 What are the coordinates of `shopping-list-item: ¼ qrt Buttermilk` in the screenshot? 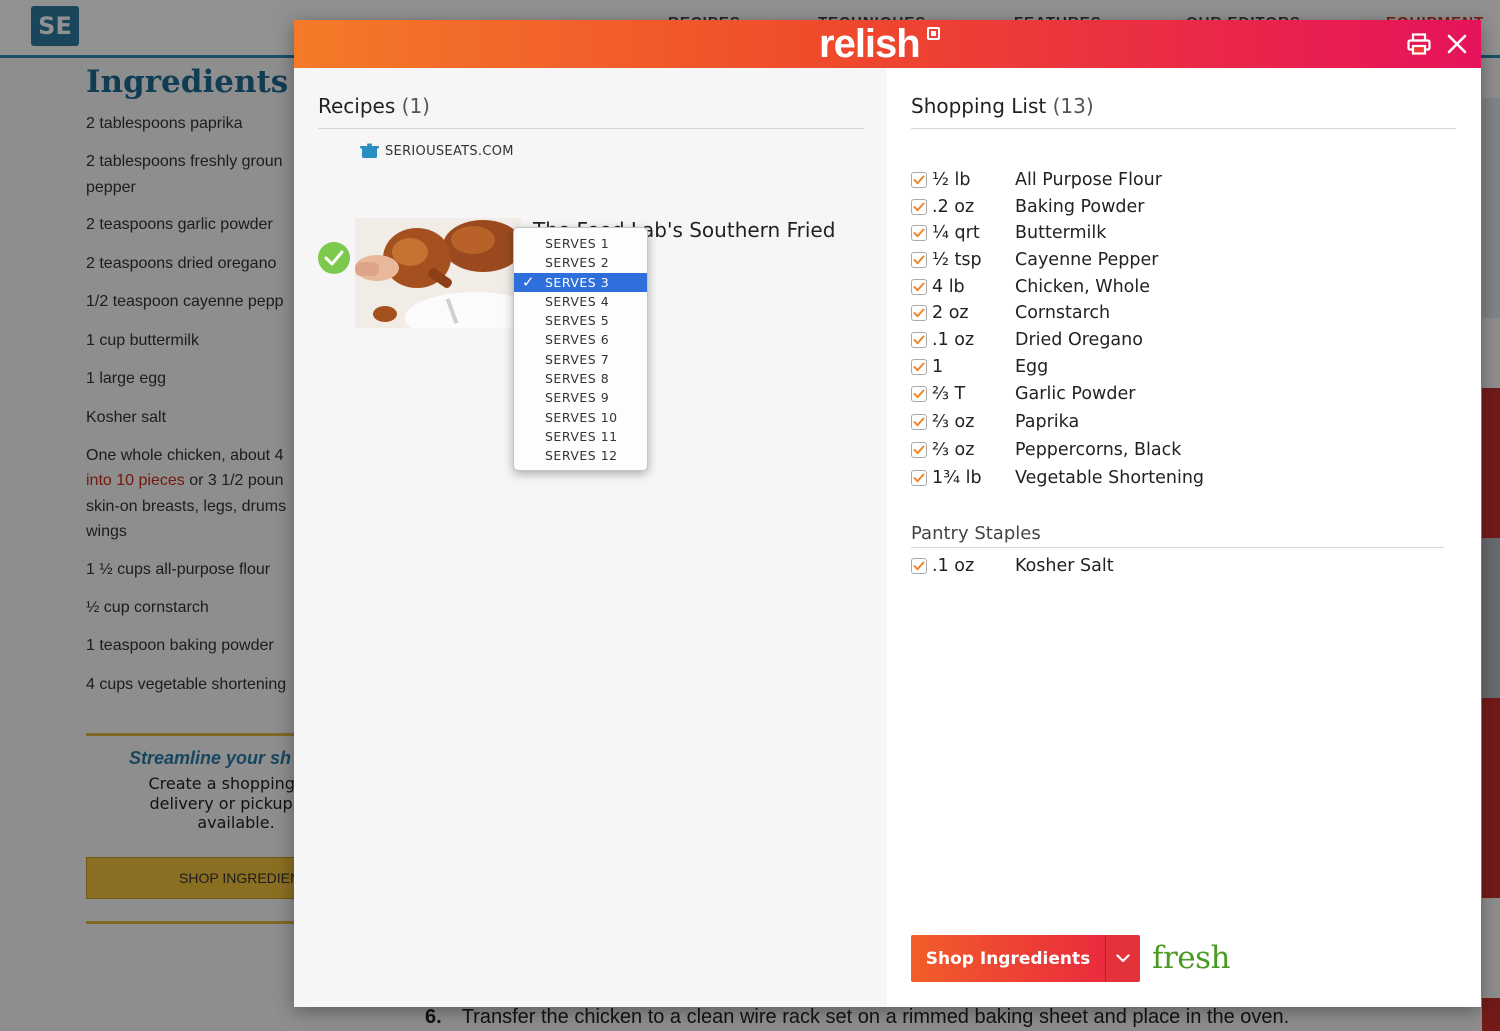 It's located at (1008, 233).